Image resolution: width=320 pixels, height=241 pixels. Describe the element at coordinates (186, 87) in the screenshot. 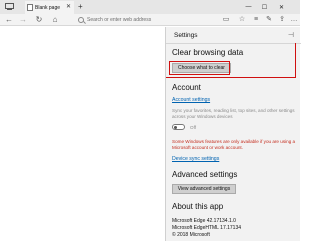

I see `account-title: Account` at that location.